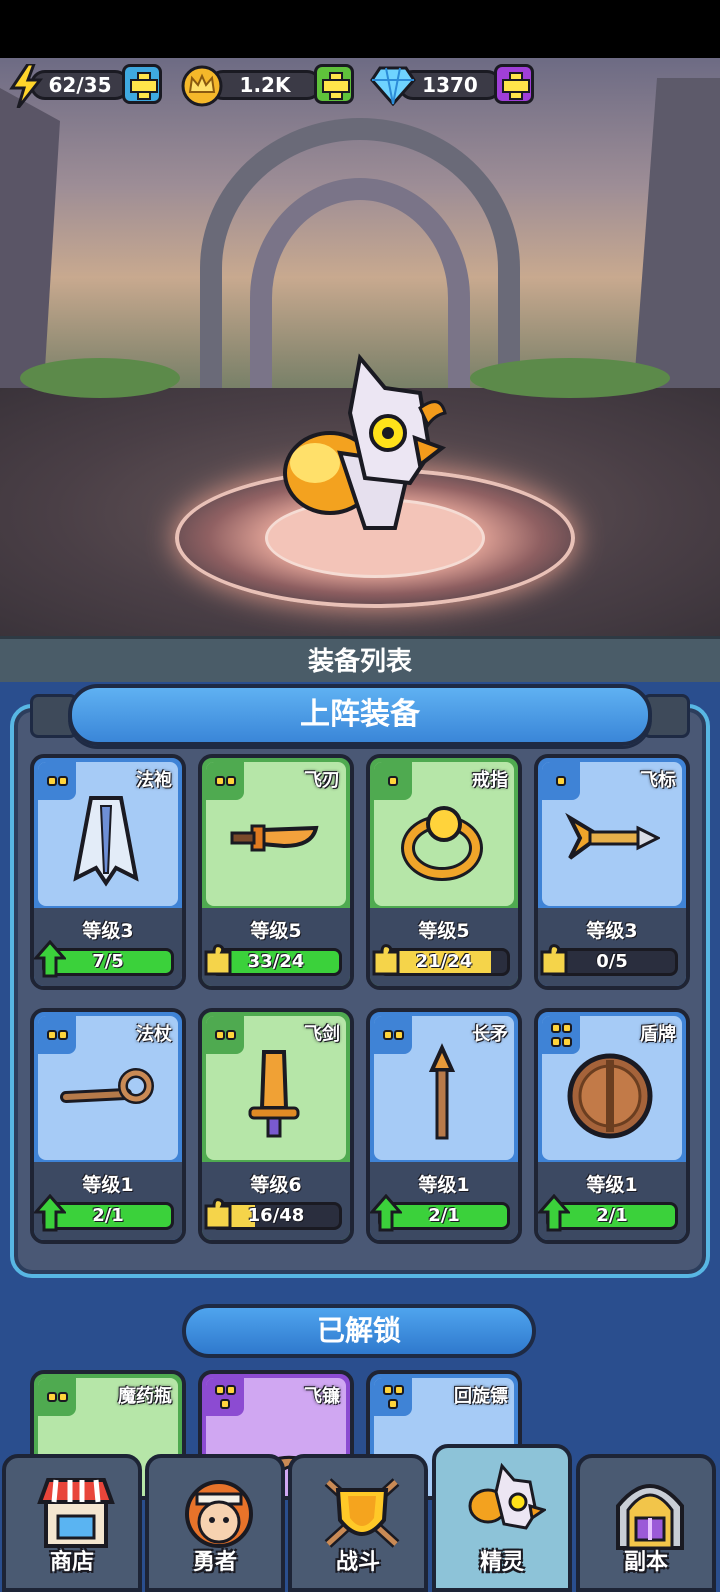  I want to click on nav-label: 商店, so click(71, 1562).